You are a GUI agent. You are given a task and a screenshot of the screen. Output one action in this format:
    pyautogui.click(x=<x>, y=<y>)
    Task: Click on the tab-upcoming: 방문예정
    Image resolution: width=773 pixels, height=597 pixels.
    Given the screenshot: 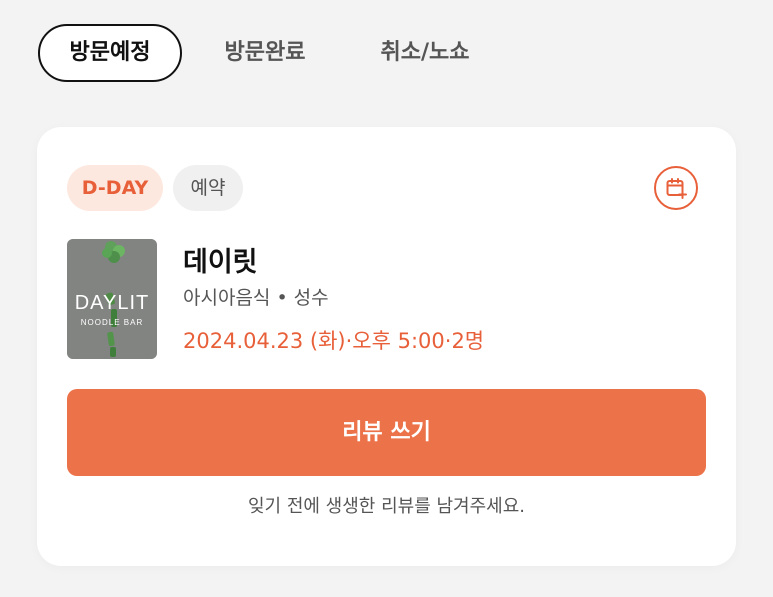 What is the action you would take?
    pyautogui.click(x=110, y=53)
    